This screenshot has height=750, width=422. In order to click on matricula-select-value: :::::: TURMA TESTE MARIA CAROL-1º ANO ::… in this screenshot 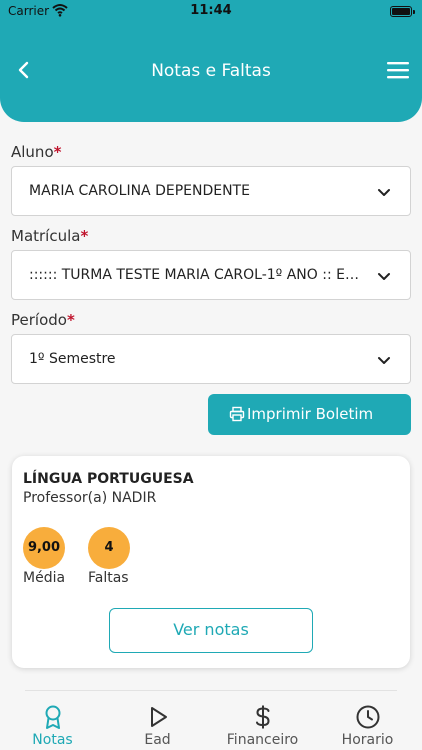, I will do `click(199, 275)`.